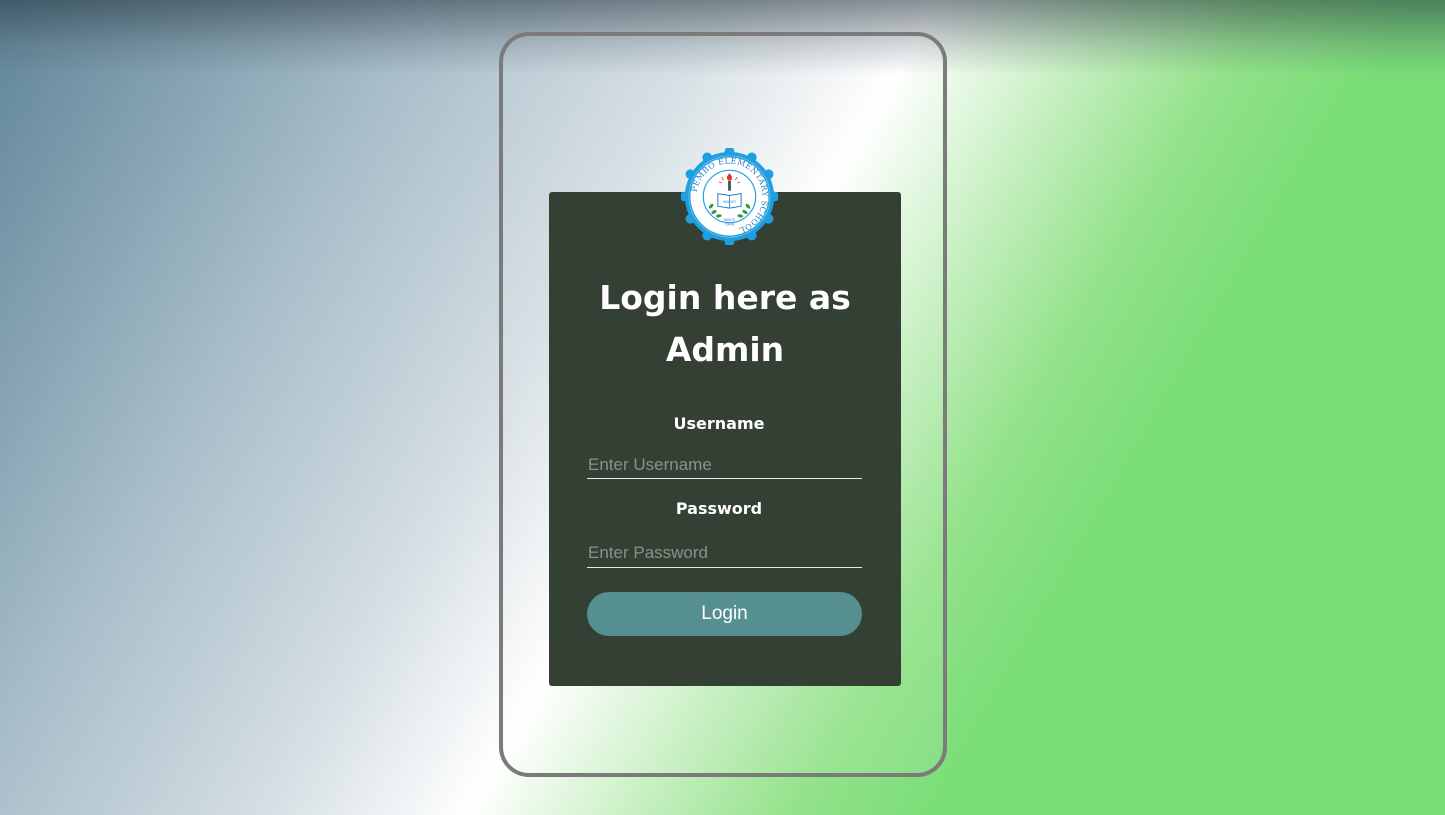  What do you see at coordinates (724, 465) in the screenshot?
I see `username-input` at bounding box center [724, 465].